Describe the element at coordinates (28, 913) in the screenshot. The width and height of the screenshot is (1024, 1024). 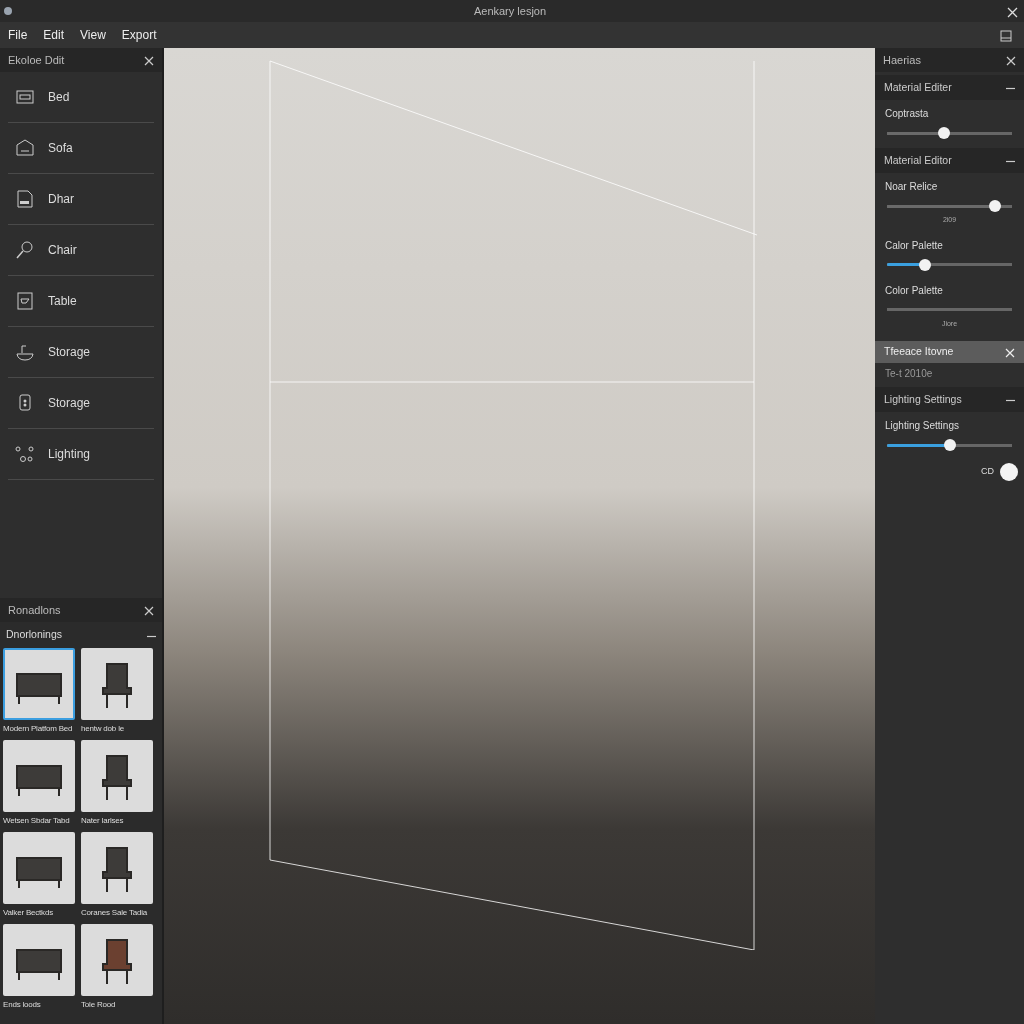
I see `item-caption: Valker Bectkds` at that location.